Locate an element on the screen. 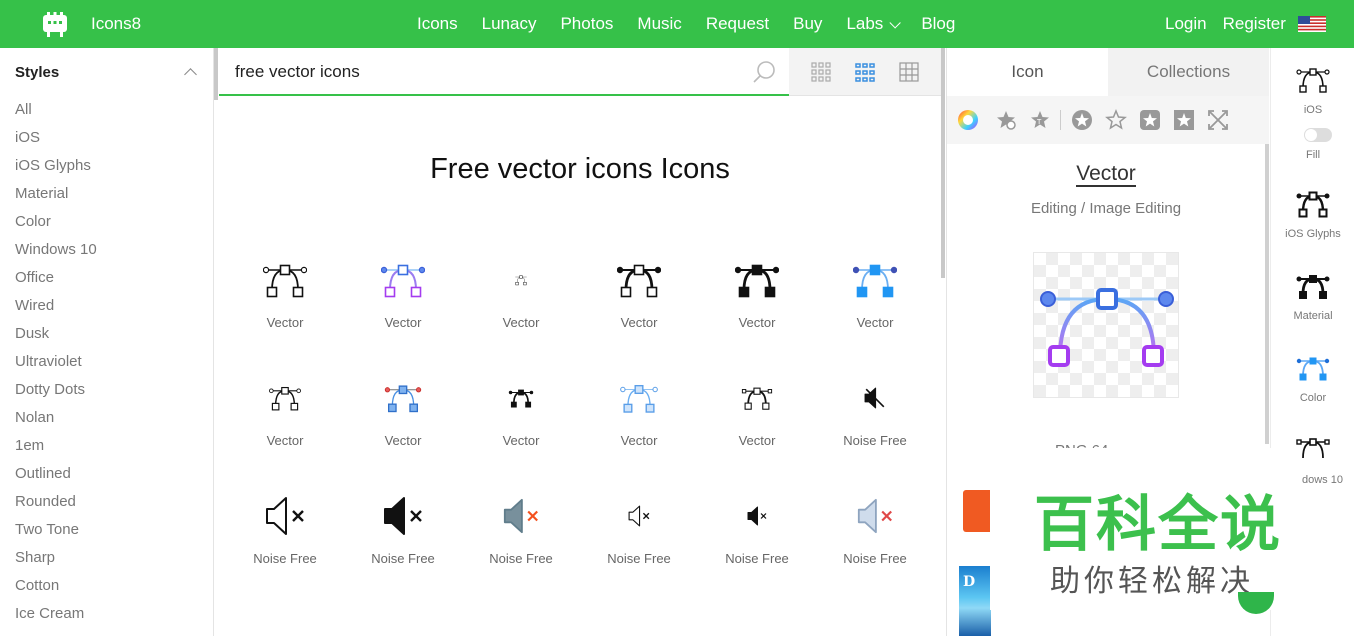 This screenshot has height=636, width=1354. sidebar-scrollbar is located at coordinates (216, 74).